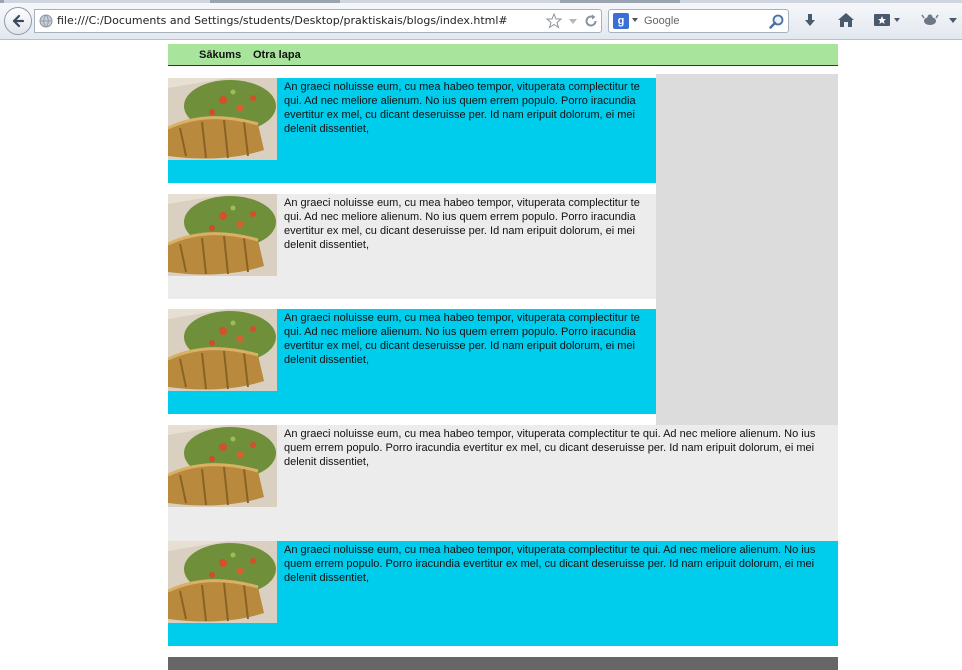 The width and height of the screenshot is (962, 670). What do you see at coordinates (503, 663) in the screenshot?
I see `footer` at bounding box center [503, 663].